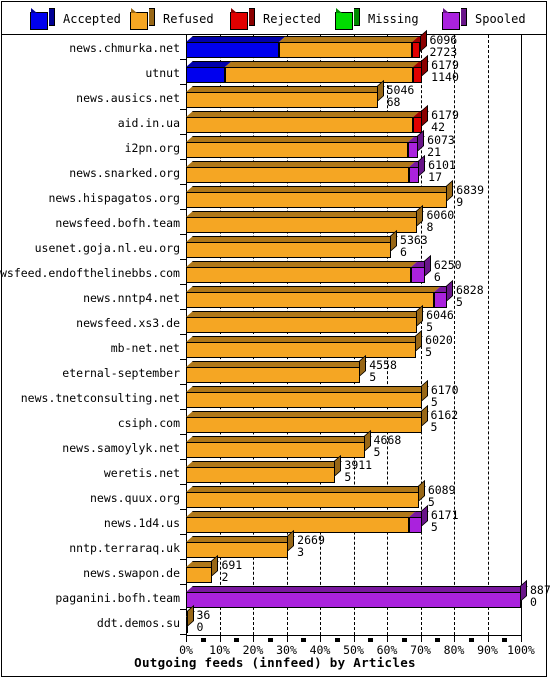 This screenshot has height=680, width=550. Describe the element at coordinates (393, 18) in the screenshot. I see `legend-label: Missing` at that location.